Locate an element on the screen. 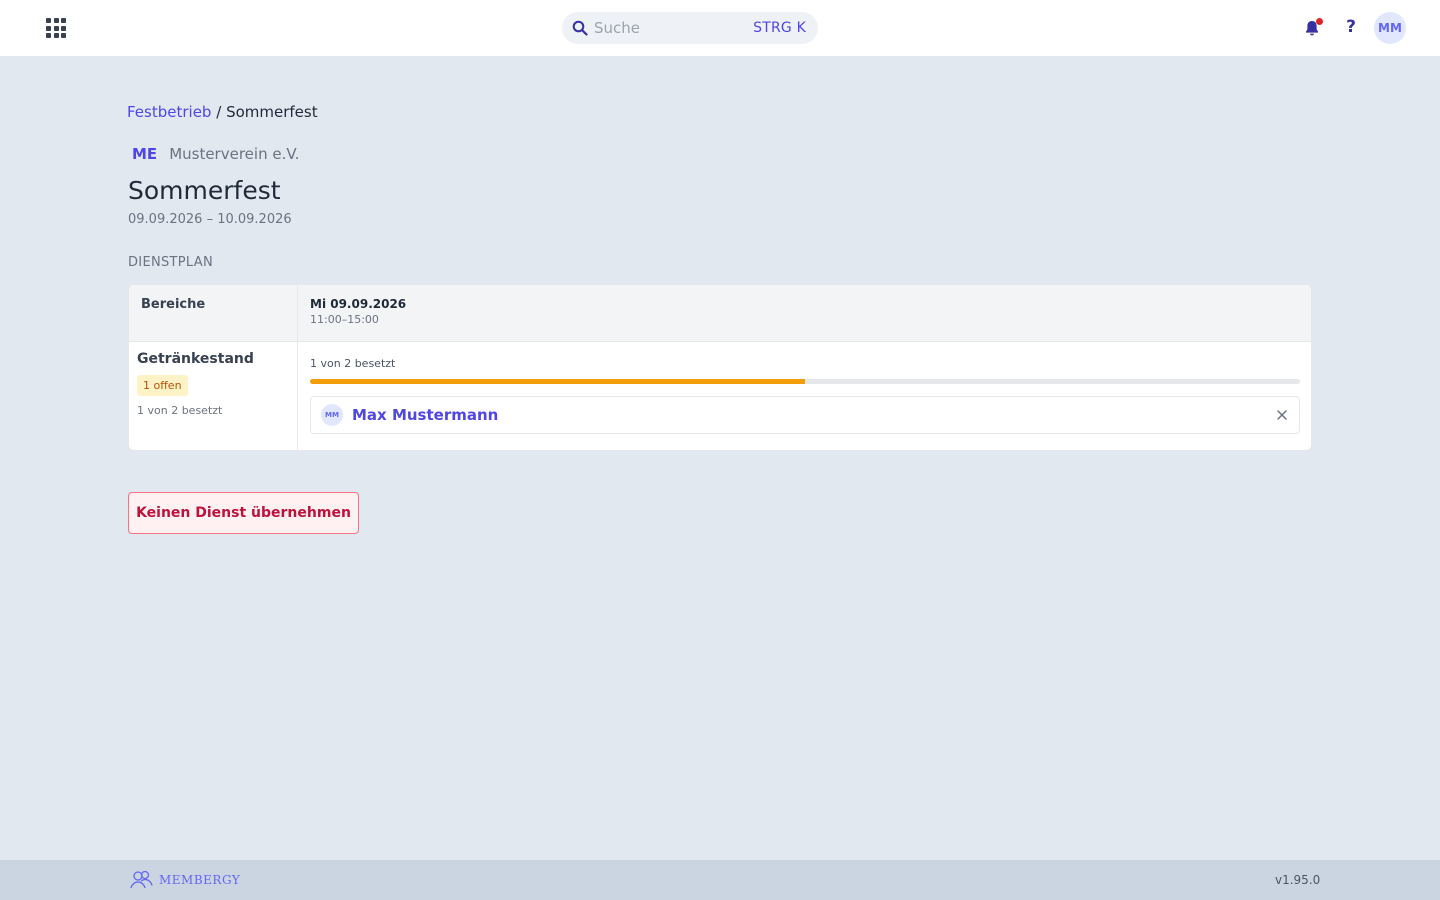 The height and width of the screenshot is (900, 1440). organization-info: ME Musterverein e.V. is located at coordinates (215, 154).